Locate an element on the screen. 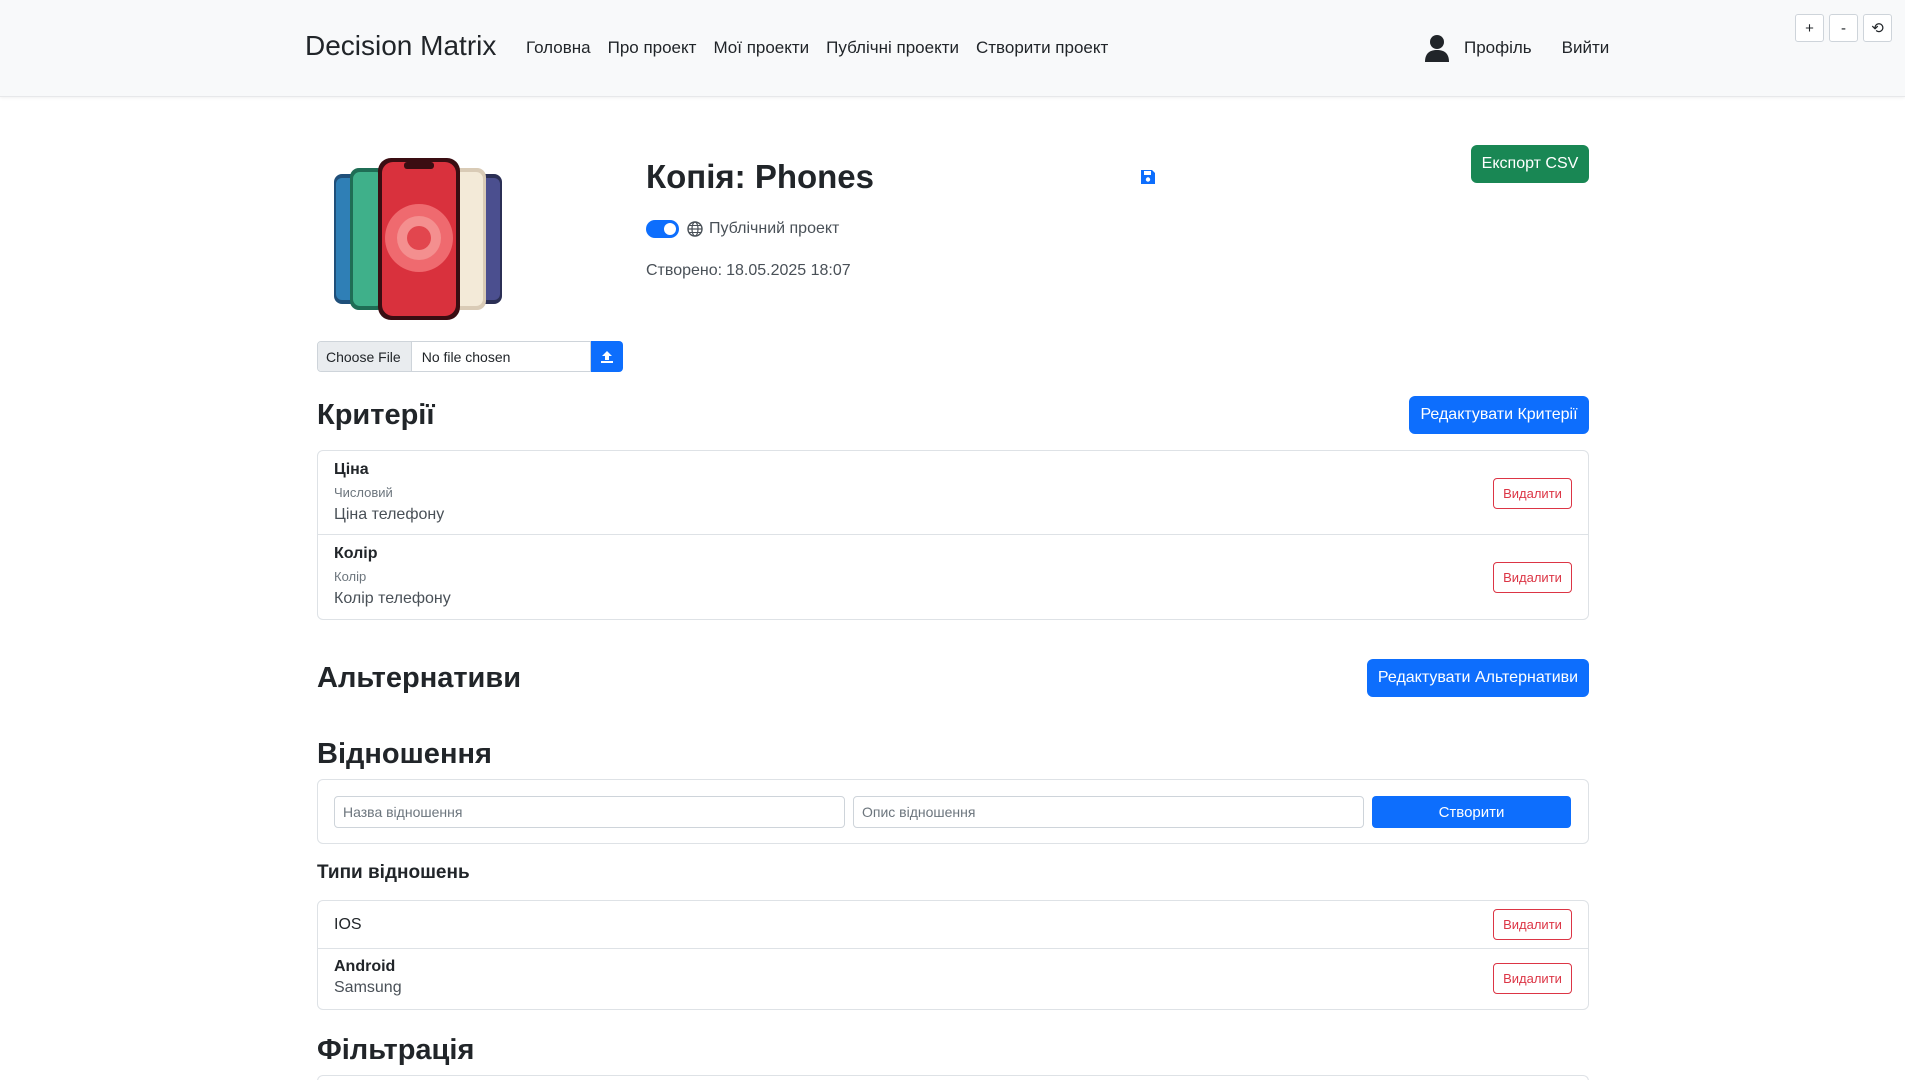  project-title: Копія: Phones is located at coordinates (760, 176).